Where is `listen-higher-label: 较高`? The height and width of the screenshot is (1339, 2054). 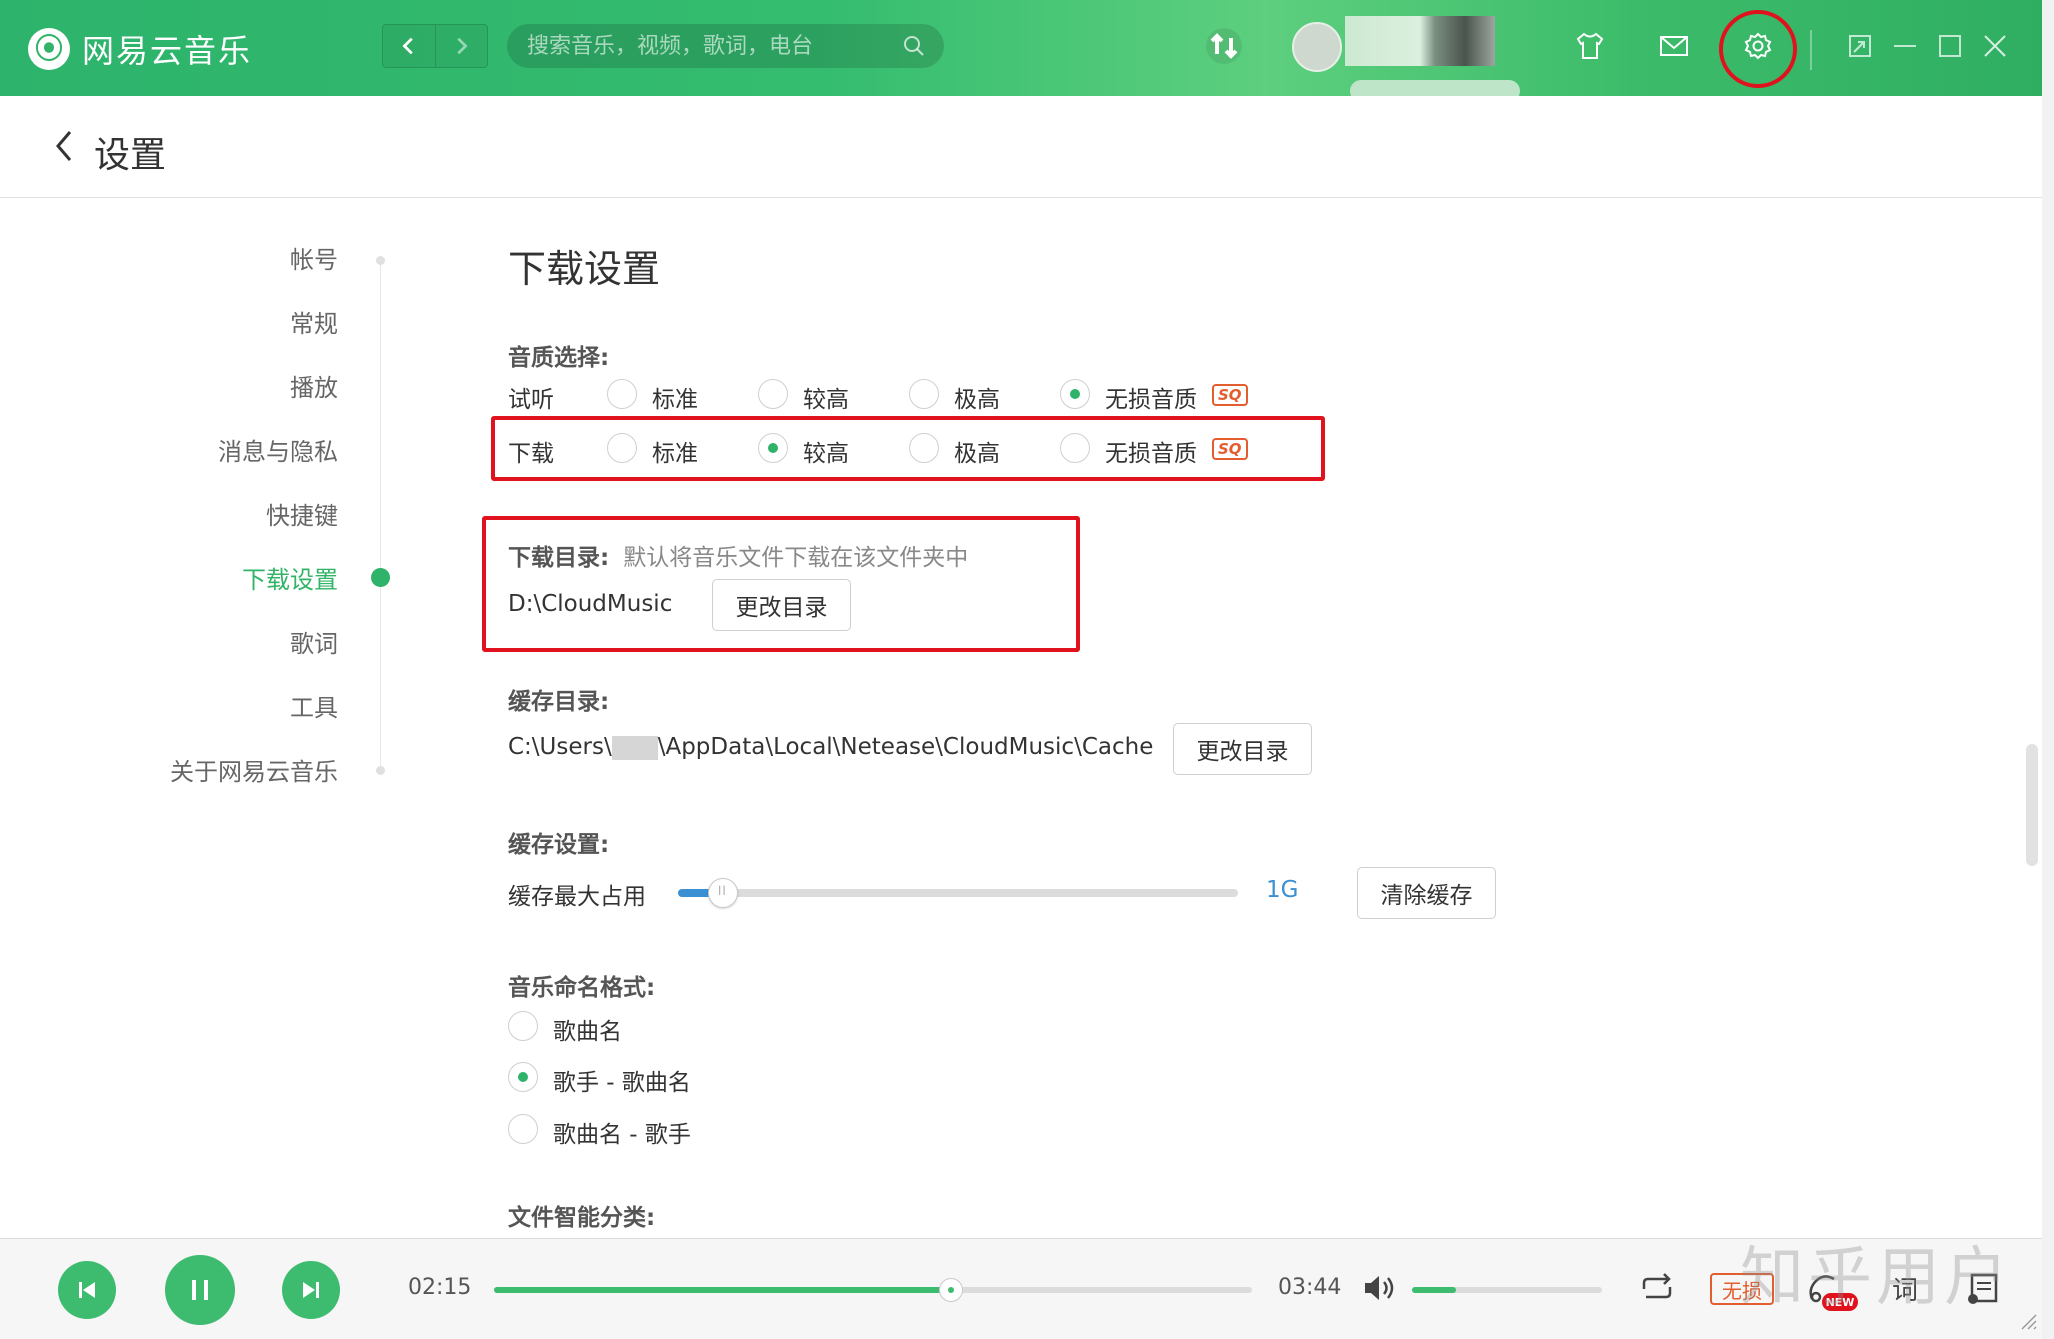
listen-higher-label: 较高 is located at coordinates (826, 400).